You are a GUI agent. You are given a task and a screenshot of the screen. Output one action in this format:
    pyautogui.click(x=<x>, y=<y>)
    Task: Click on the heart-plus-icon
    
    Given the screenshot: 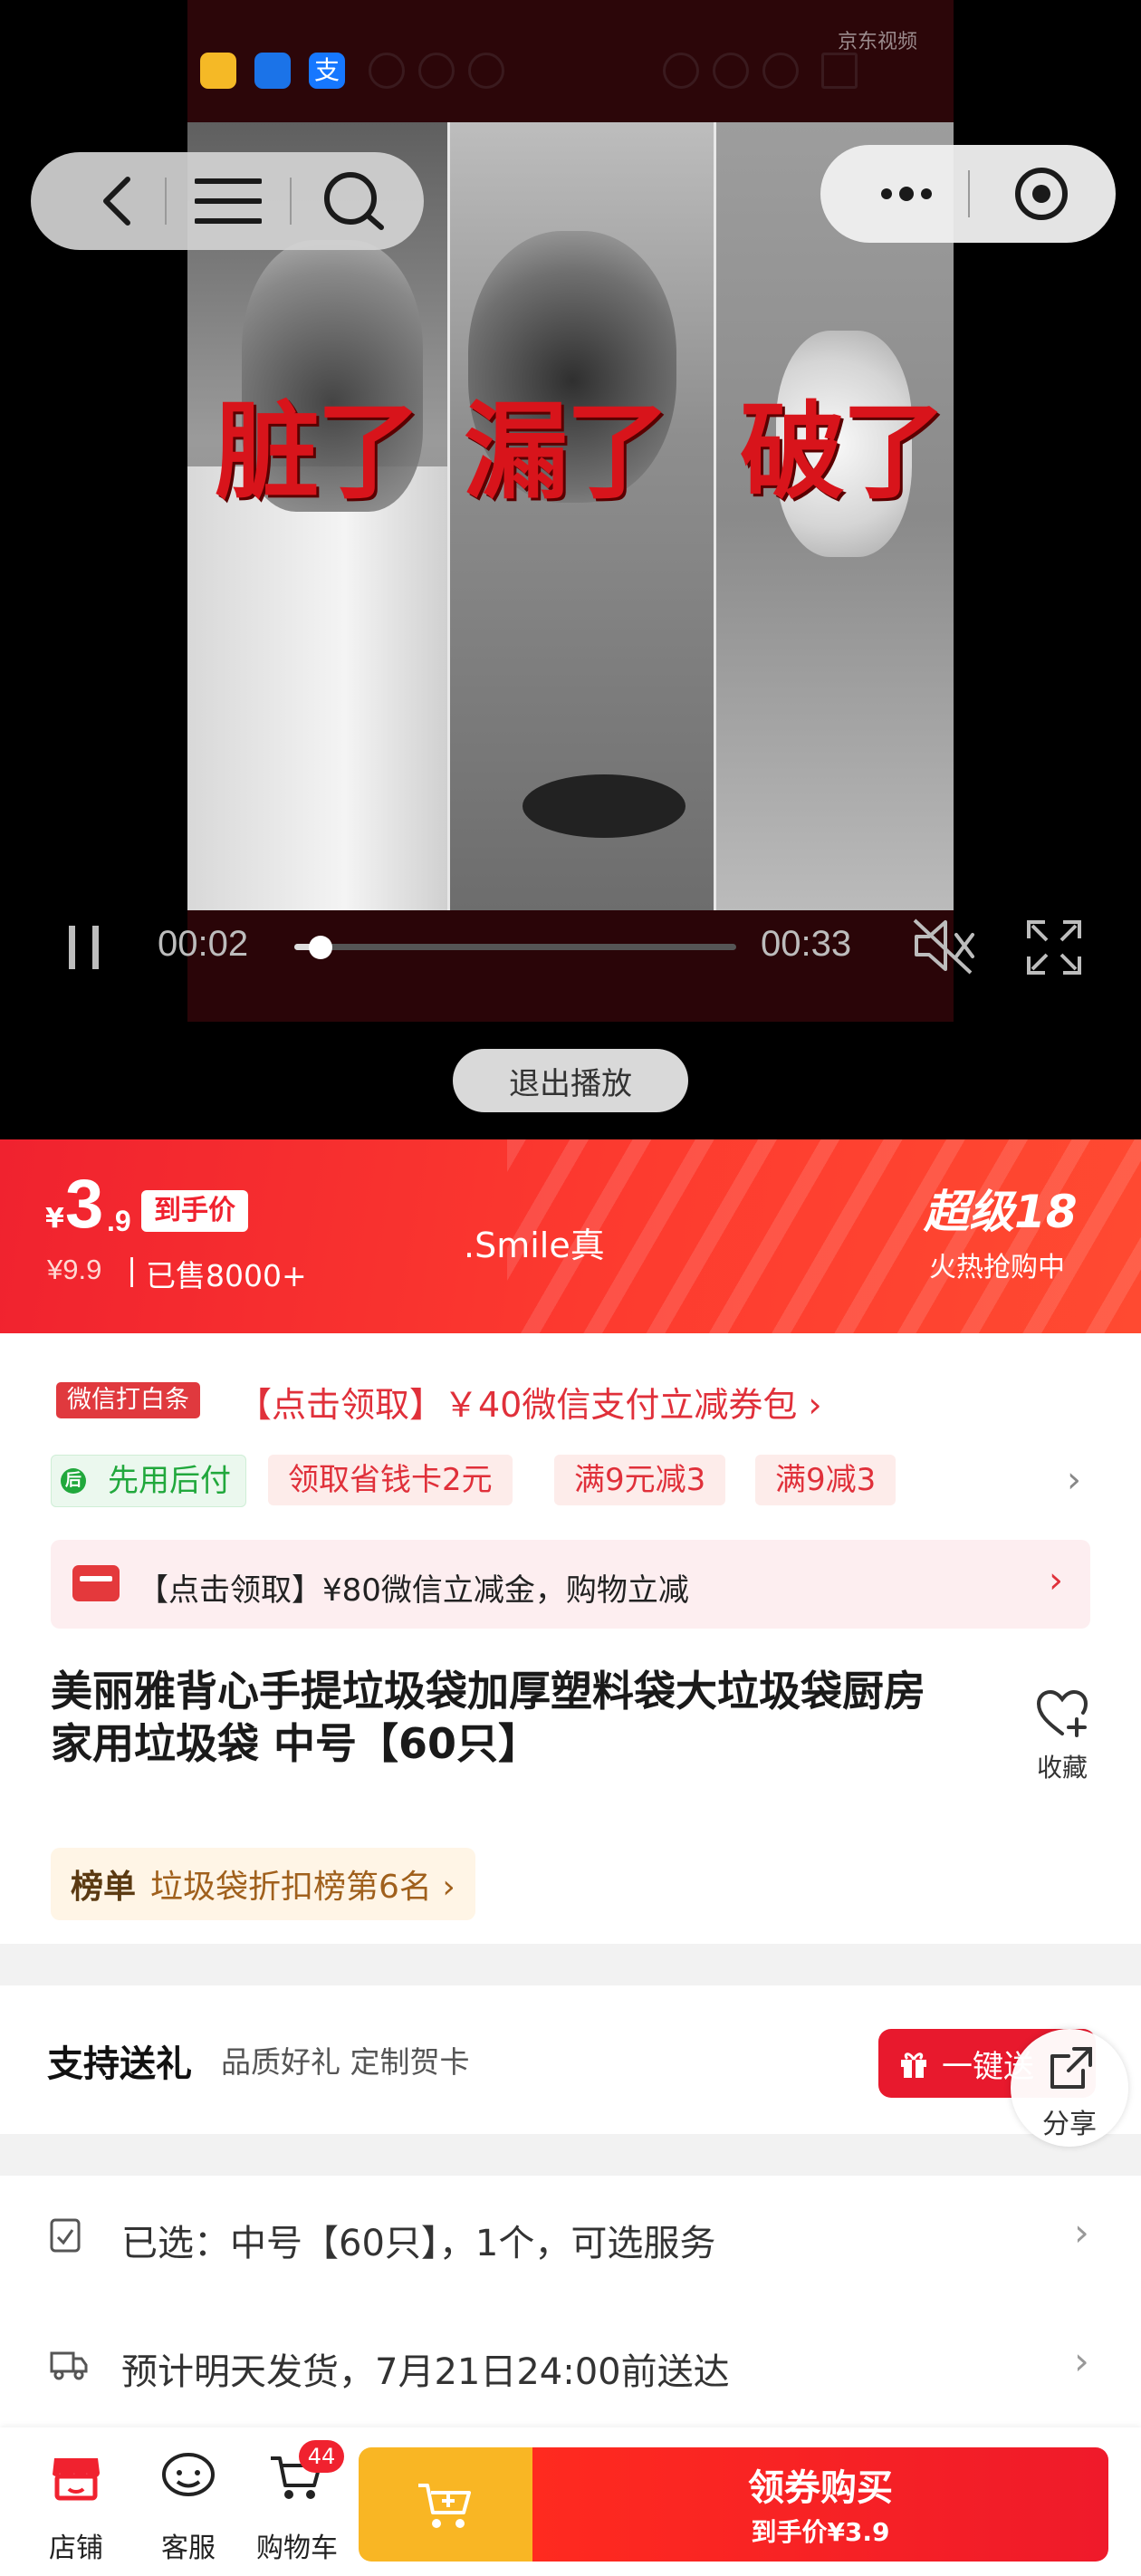 What is the action you would take?
    pyautogui.click(x=1062, y=1713)
    